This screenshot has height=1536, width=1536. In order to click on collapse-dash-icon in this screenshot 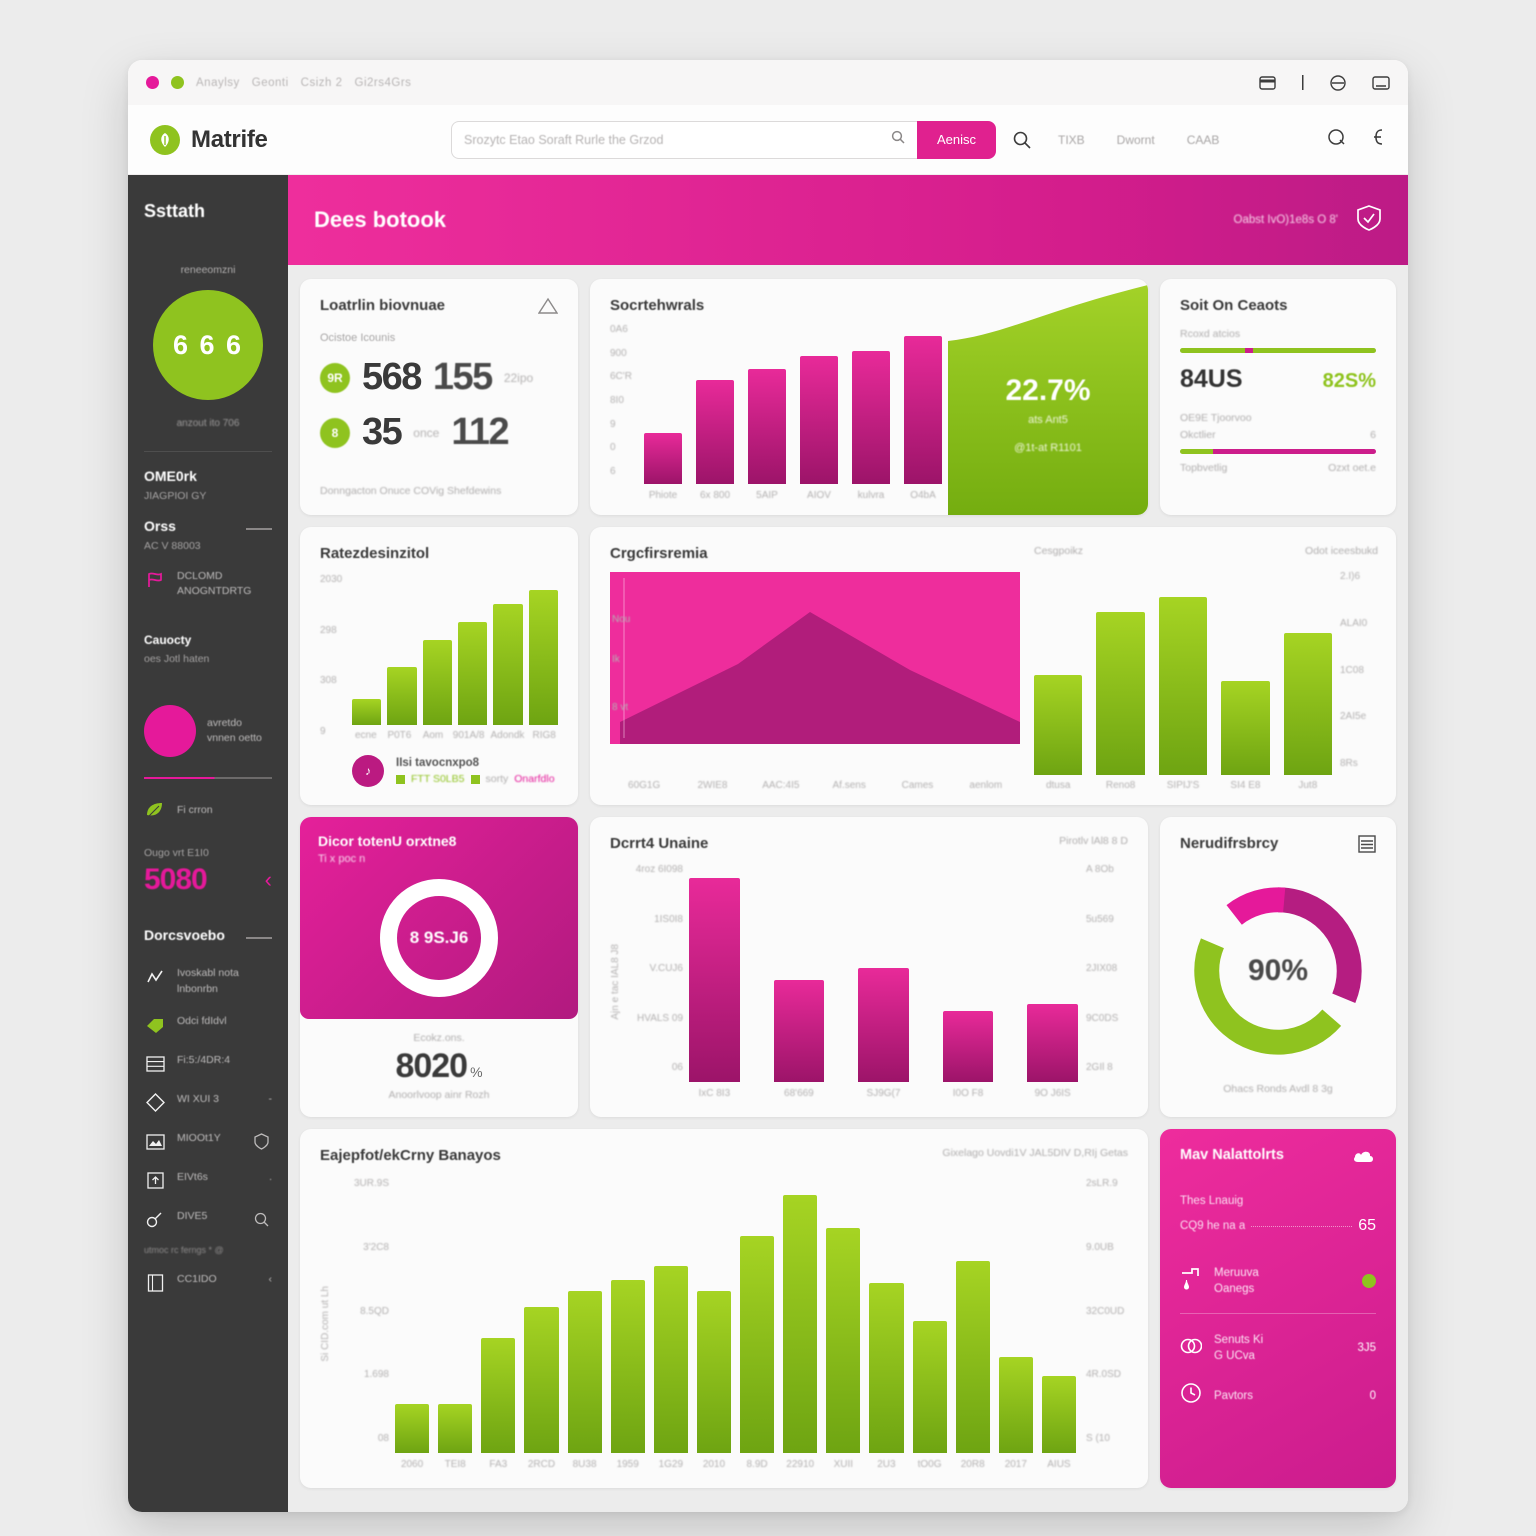, I will do `click(259, 529)`.